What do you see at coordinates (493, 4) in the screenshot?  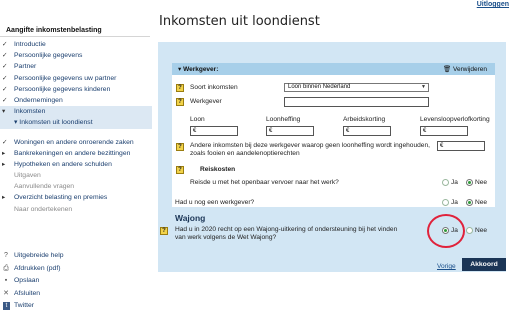 I see `logout-link: Uitloggen` at bounding box center [493, 4].